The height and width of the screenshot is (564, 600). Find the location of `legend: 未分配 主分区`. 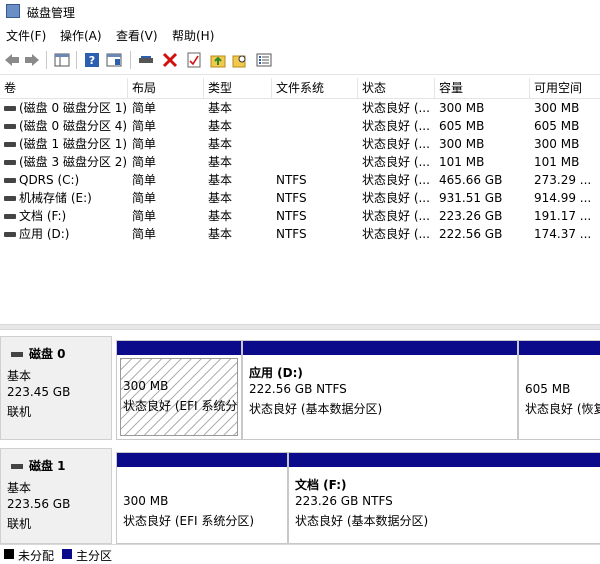

legend: 未分配 主分区 is located at coordinates (300, 554).